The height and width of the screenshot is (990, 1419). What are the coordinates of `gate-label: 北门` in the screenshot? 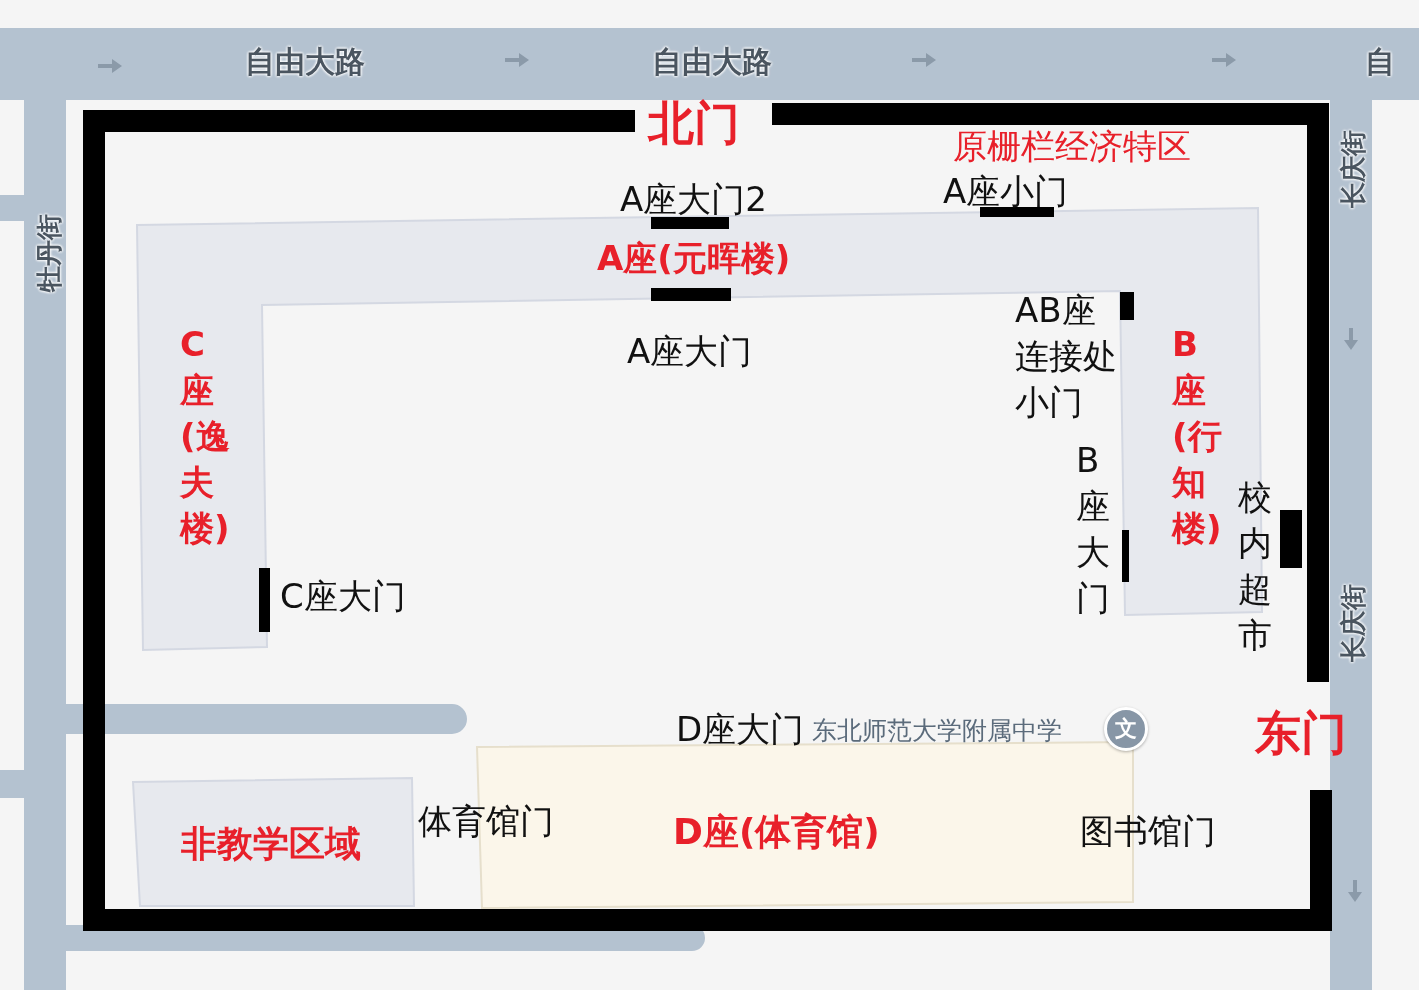 It's located at (694, 123).